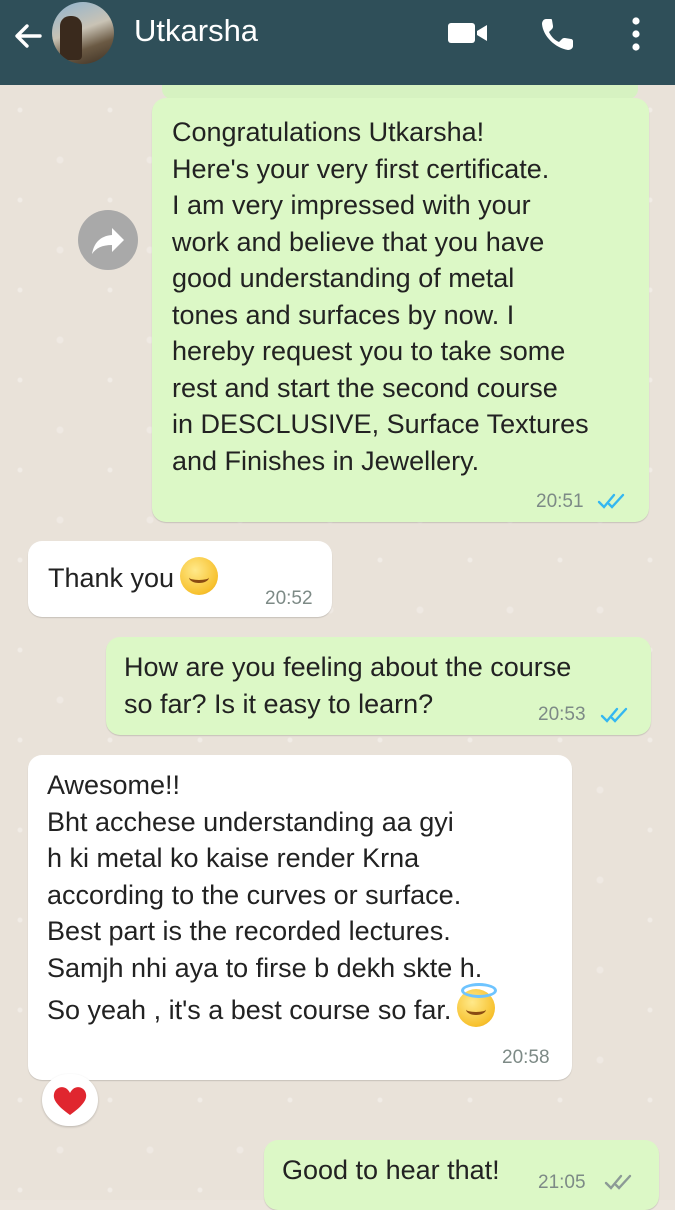 The height and width of the screenshot is (1210, 675). Describe the element at coordinates (479, 990) in the screenshot. I see `halo-icon` at that location.